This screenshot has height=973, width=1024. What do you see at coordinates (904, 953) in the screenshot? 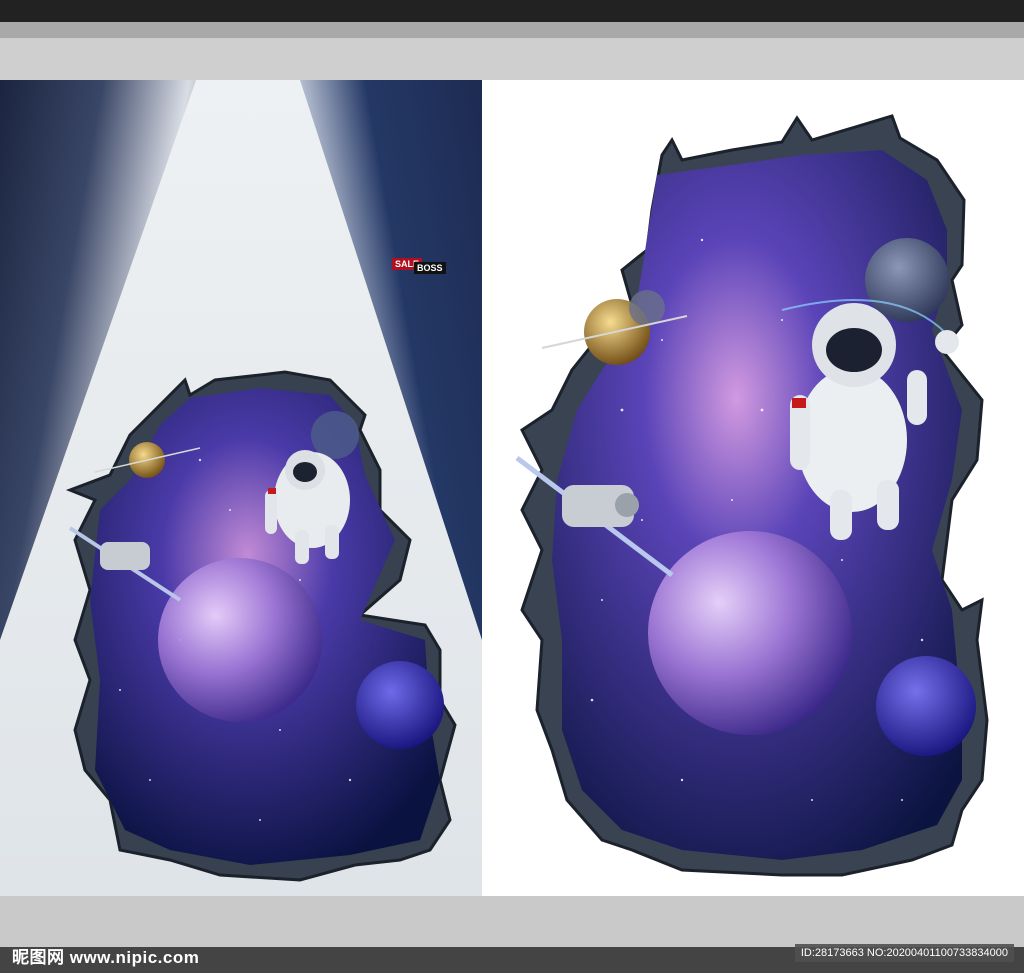
I see `id-watermark: ID:28173663 NO:20200401100733834000` at bounding box center [904, 953].